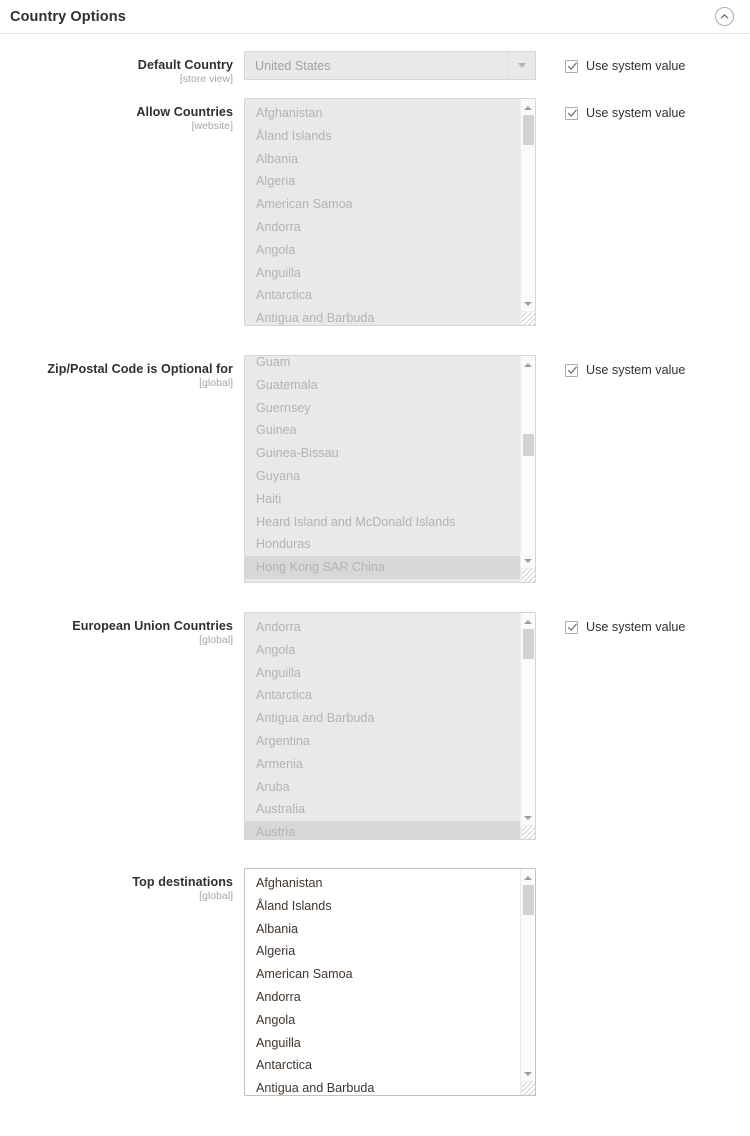 This screenshot has width=750, height=1136. I want to click on multiselect-option: Guernsey, so click(382, 408).